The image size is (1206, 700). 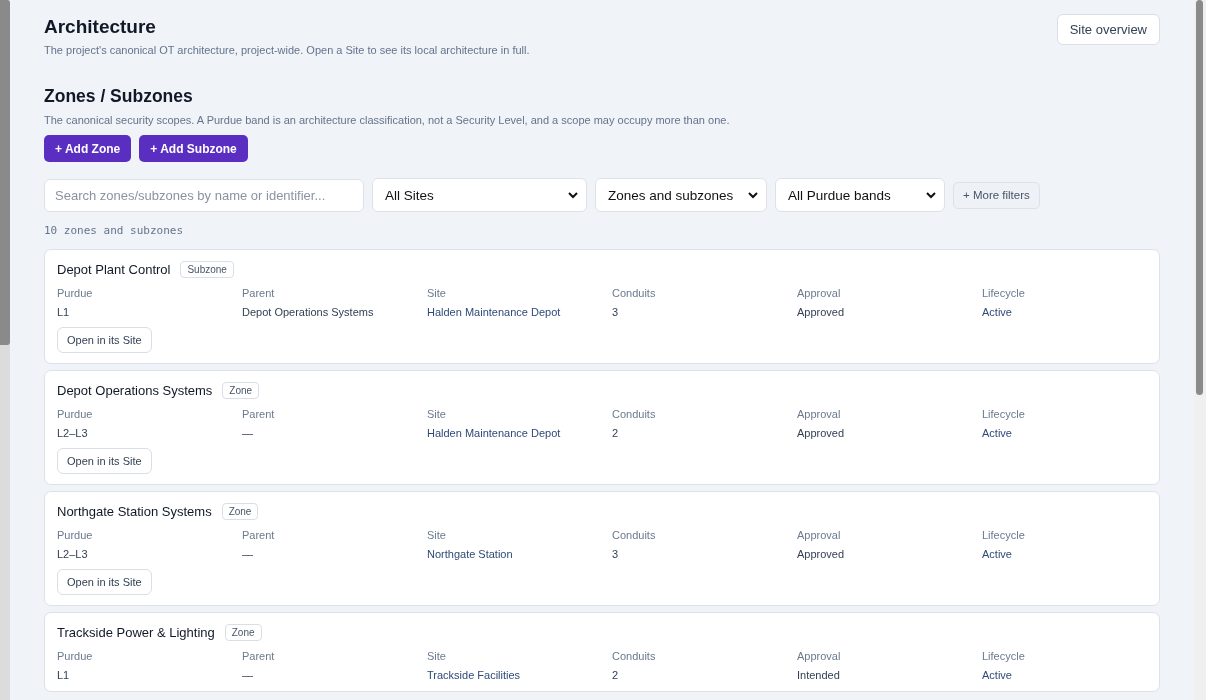 What do you see at coordinates (681, 195) in the screenshot?
I see `filter-dropdown: Zones and subzones` at bounding box center [681, 195].